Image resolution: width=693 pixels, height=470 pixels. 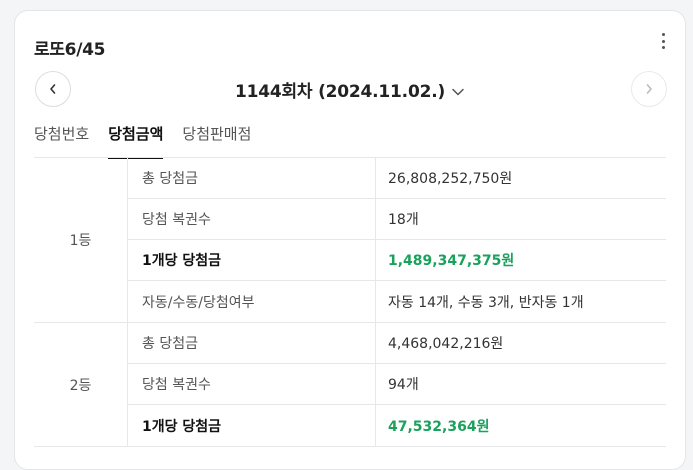 What do you see at coordinates (450, 179) in the screenshot?
I see `row-value: 26,808,252,750원` at bounding box center [450, 179].